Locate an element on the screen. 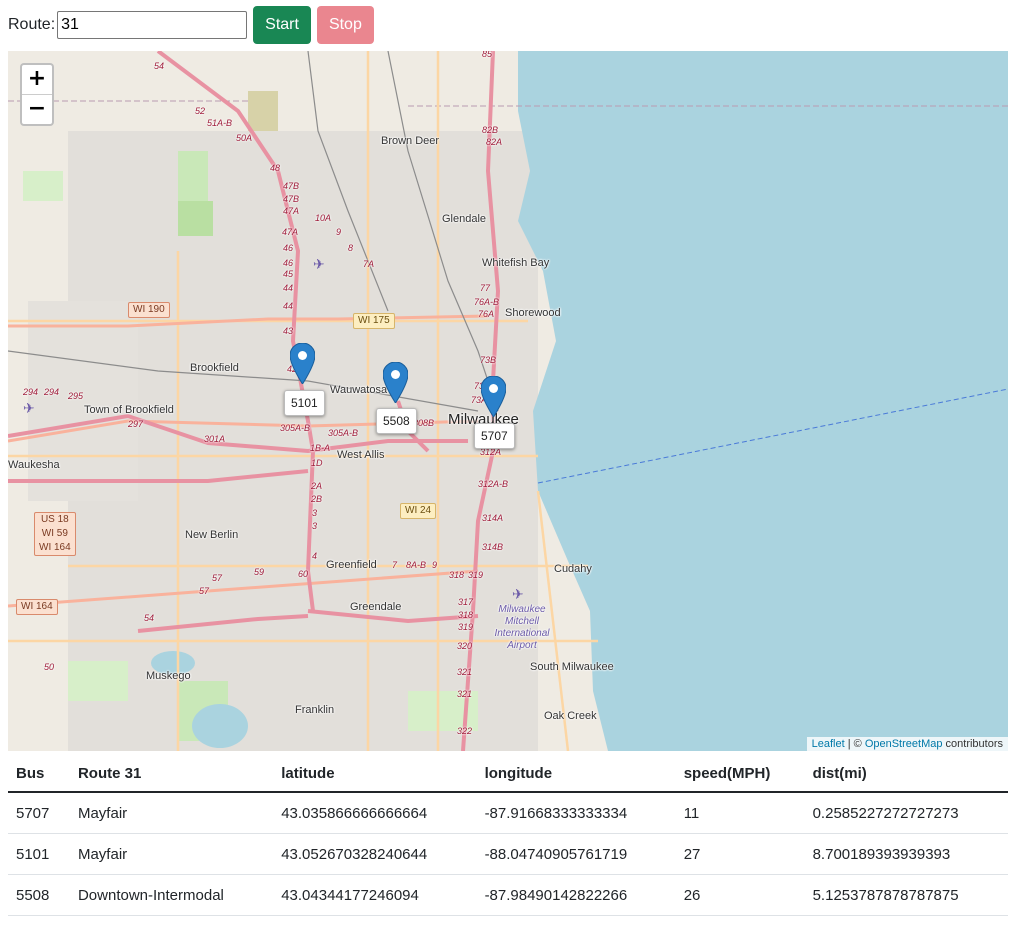 The width and height of the screenshot is (1020, 930). place-brookfield: Brookfield is located at coordinates (214, 368).